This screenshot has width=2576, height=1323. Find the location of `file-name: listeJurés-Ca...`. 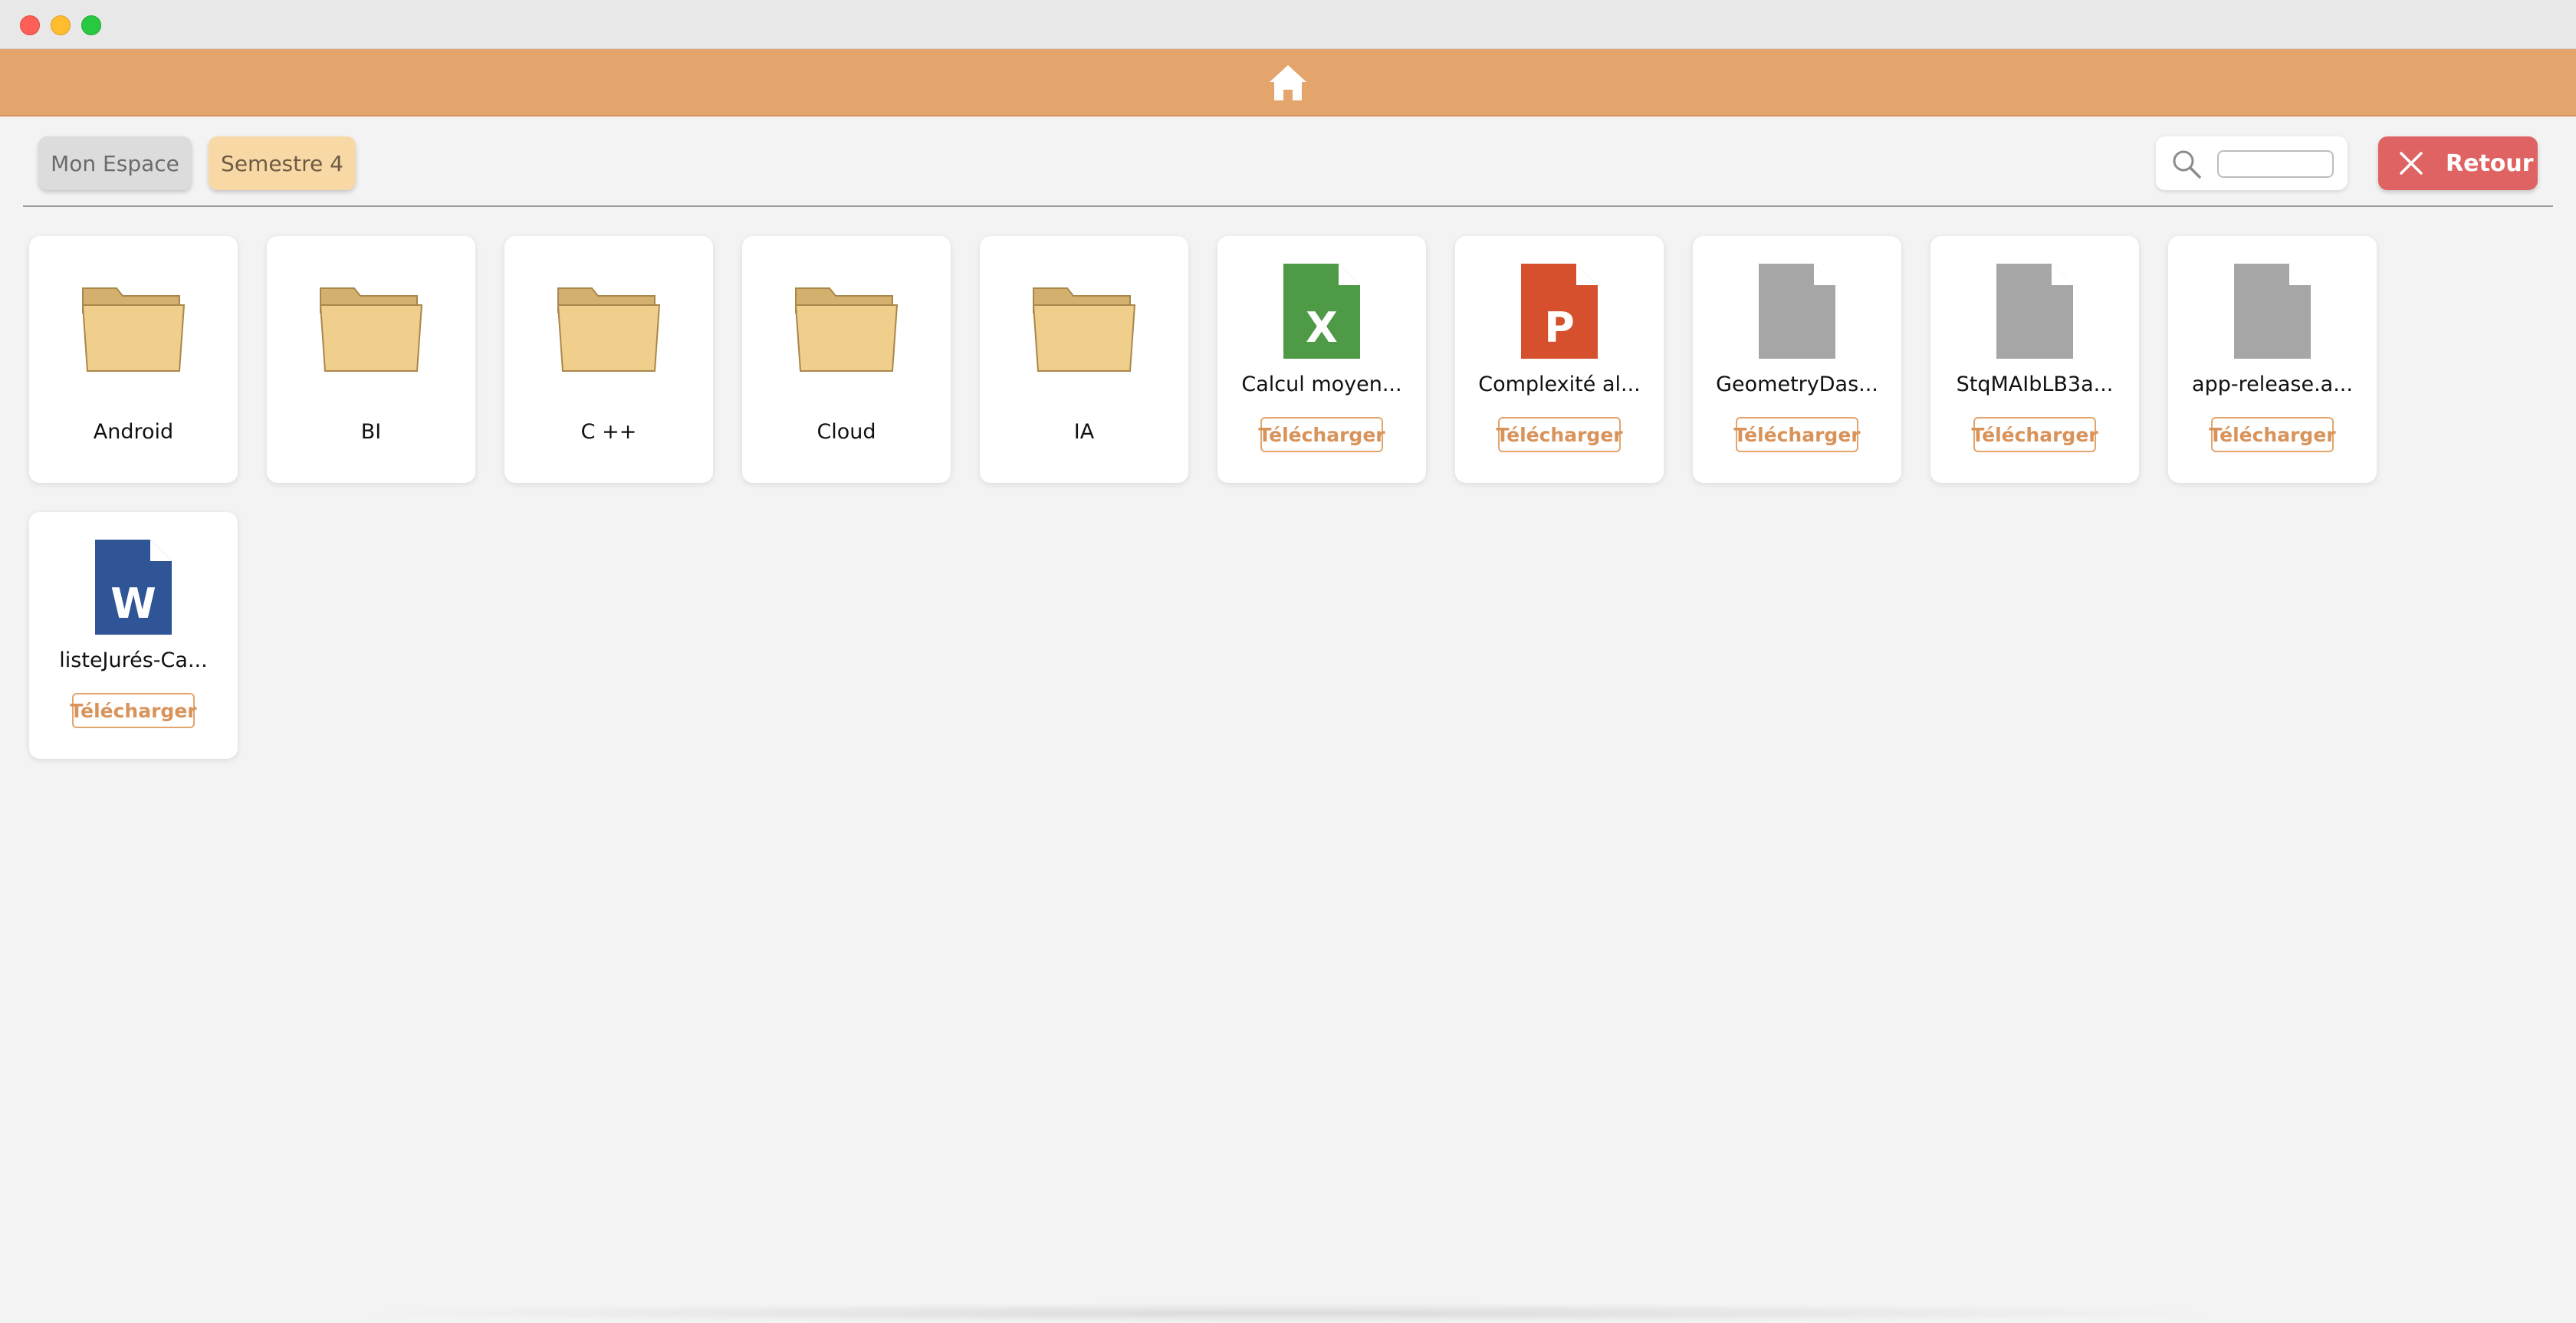

file-name: listeJurés-Ca... is located at coordinates (133, 660).